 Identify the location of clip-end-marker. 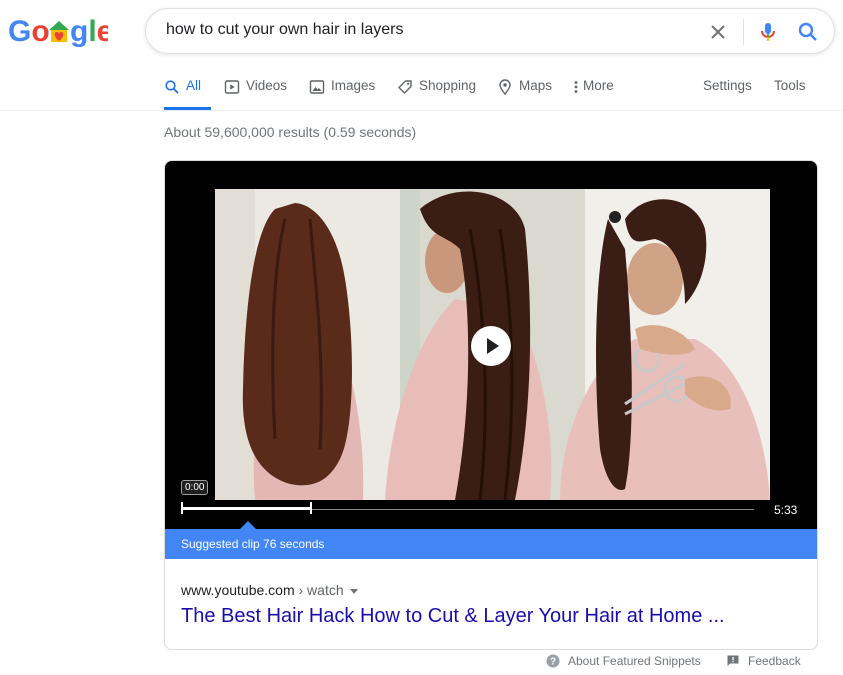
(311, 508).